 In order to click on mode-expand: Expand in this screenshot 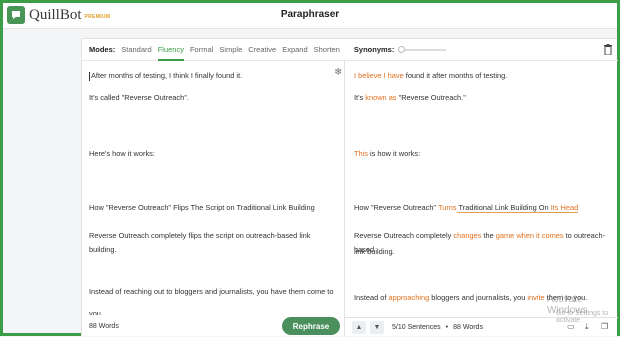, I will do `click(294, 50)`.